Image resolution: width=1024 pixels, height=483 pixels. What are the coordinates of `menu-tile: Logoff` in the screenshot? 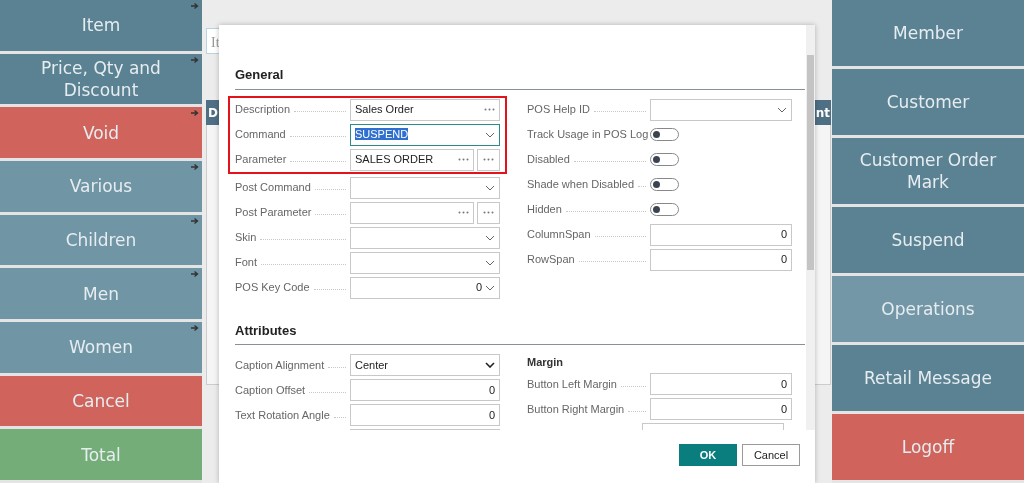 It's located at (928, 447).